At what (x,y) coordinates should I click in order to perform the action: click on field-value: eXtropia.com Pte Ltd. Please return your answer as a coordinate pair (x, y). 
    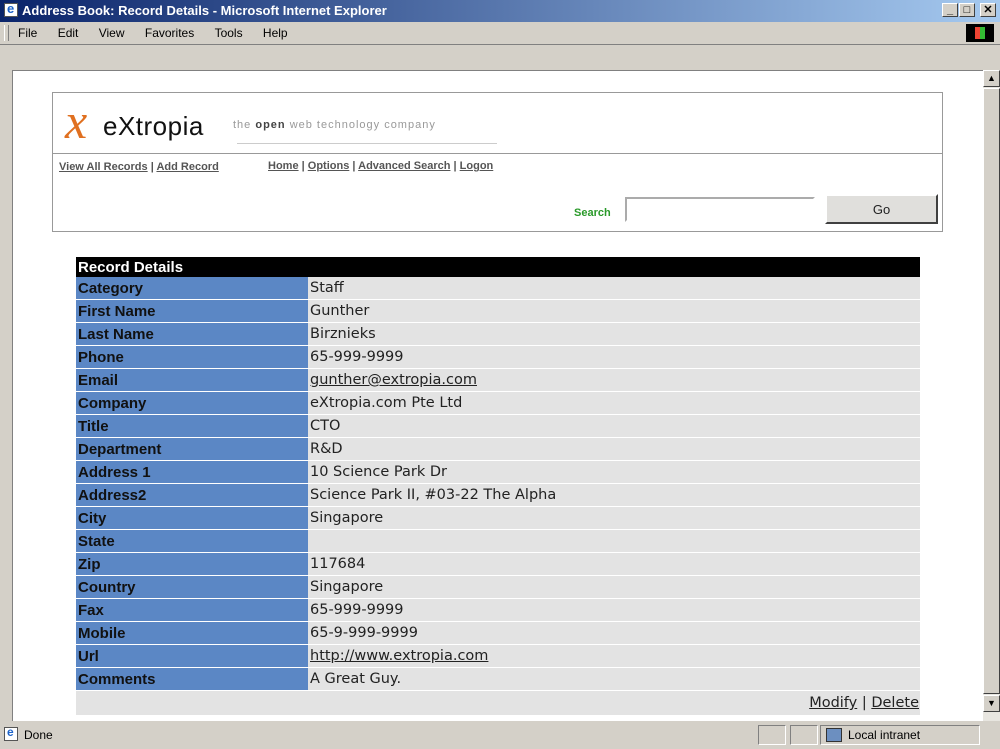
    Looking at the image, I should click on (614, 403).